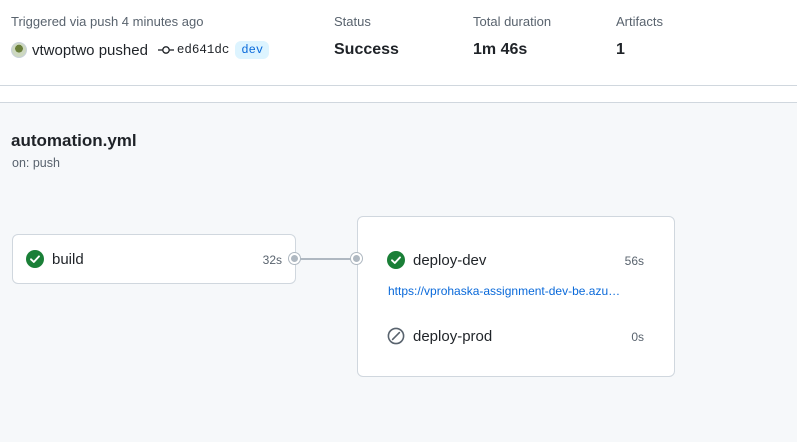  Describe the element at coordinates (326, 259) in the screenshot. I see `job-connector` at that location.